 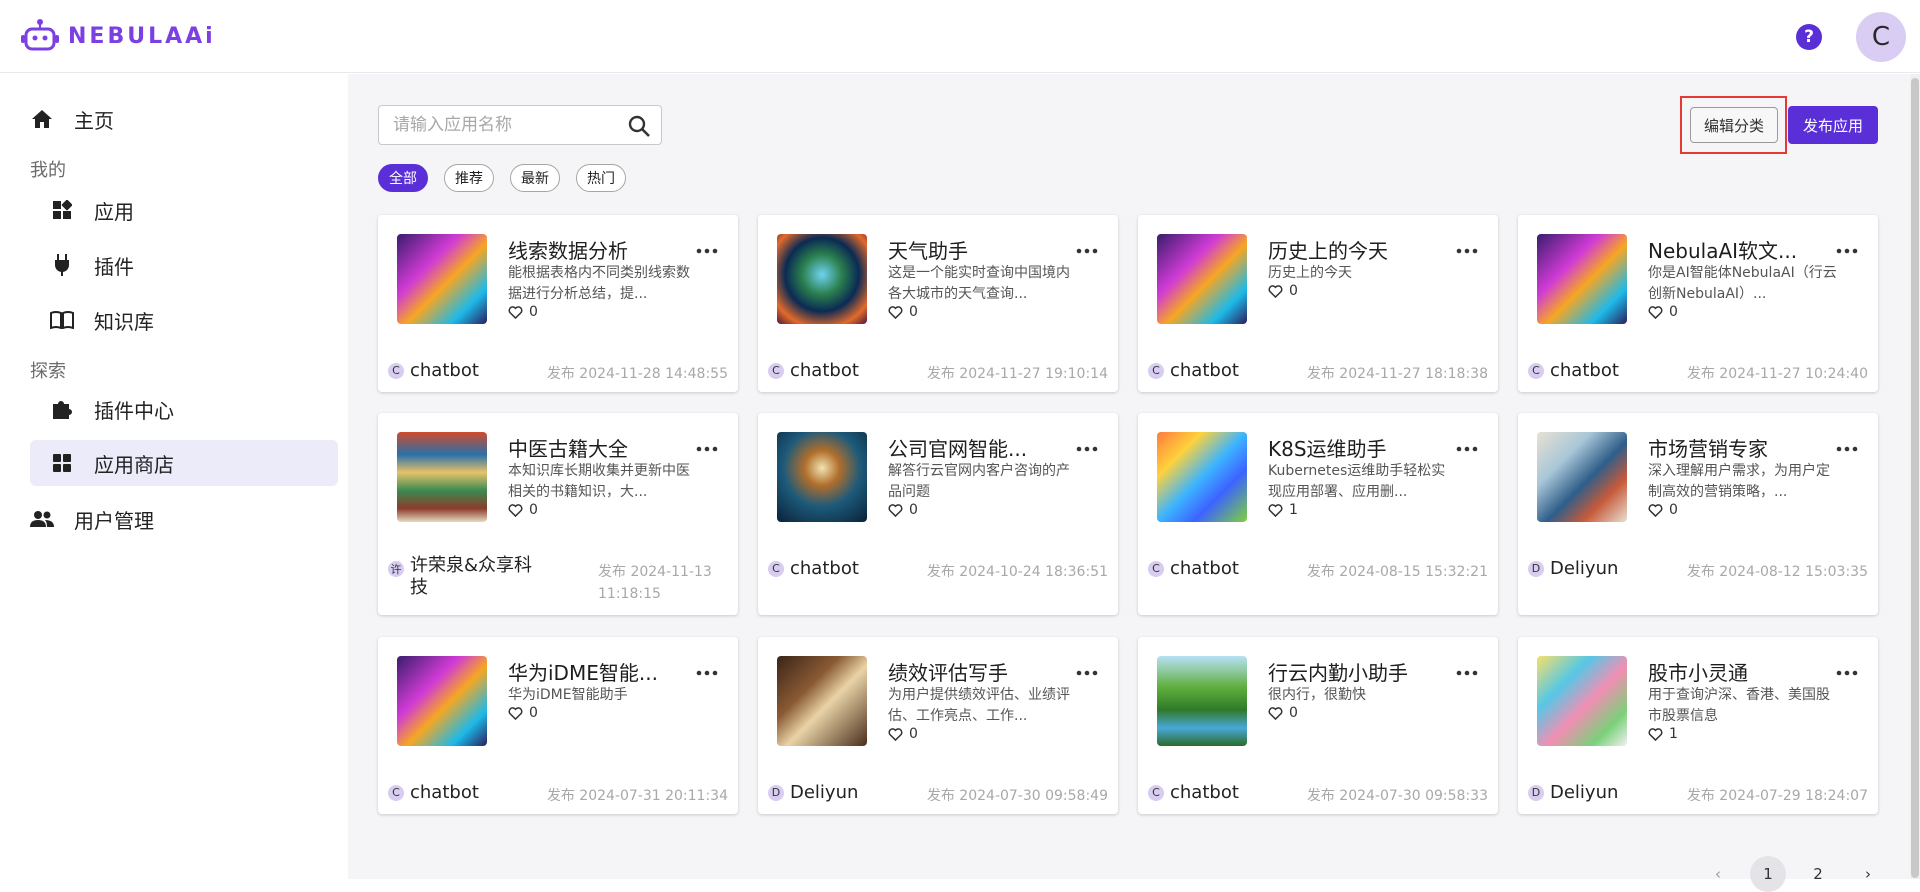 What do you see at coordinates (72, 119) in the screenshot?
I see `sidebar-item-home: 主页` at bounding box center [72, 119].